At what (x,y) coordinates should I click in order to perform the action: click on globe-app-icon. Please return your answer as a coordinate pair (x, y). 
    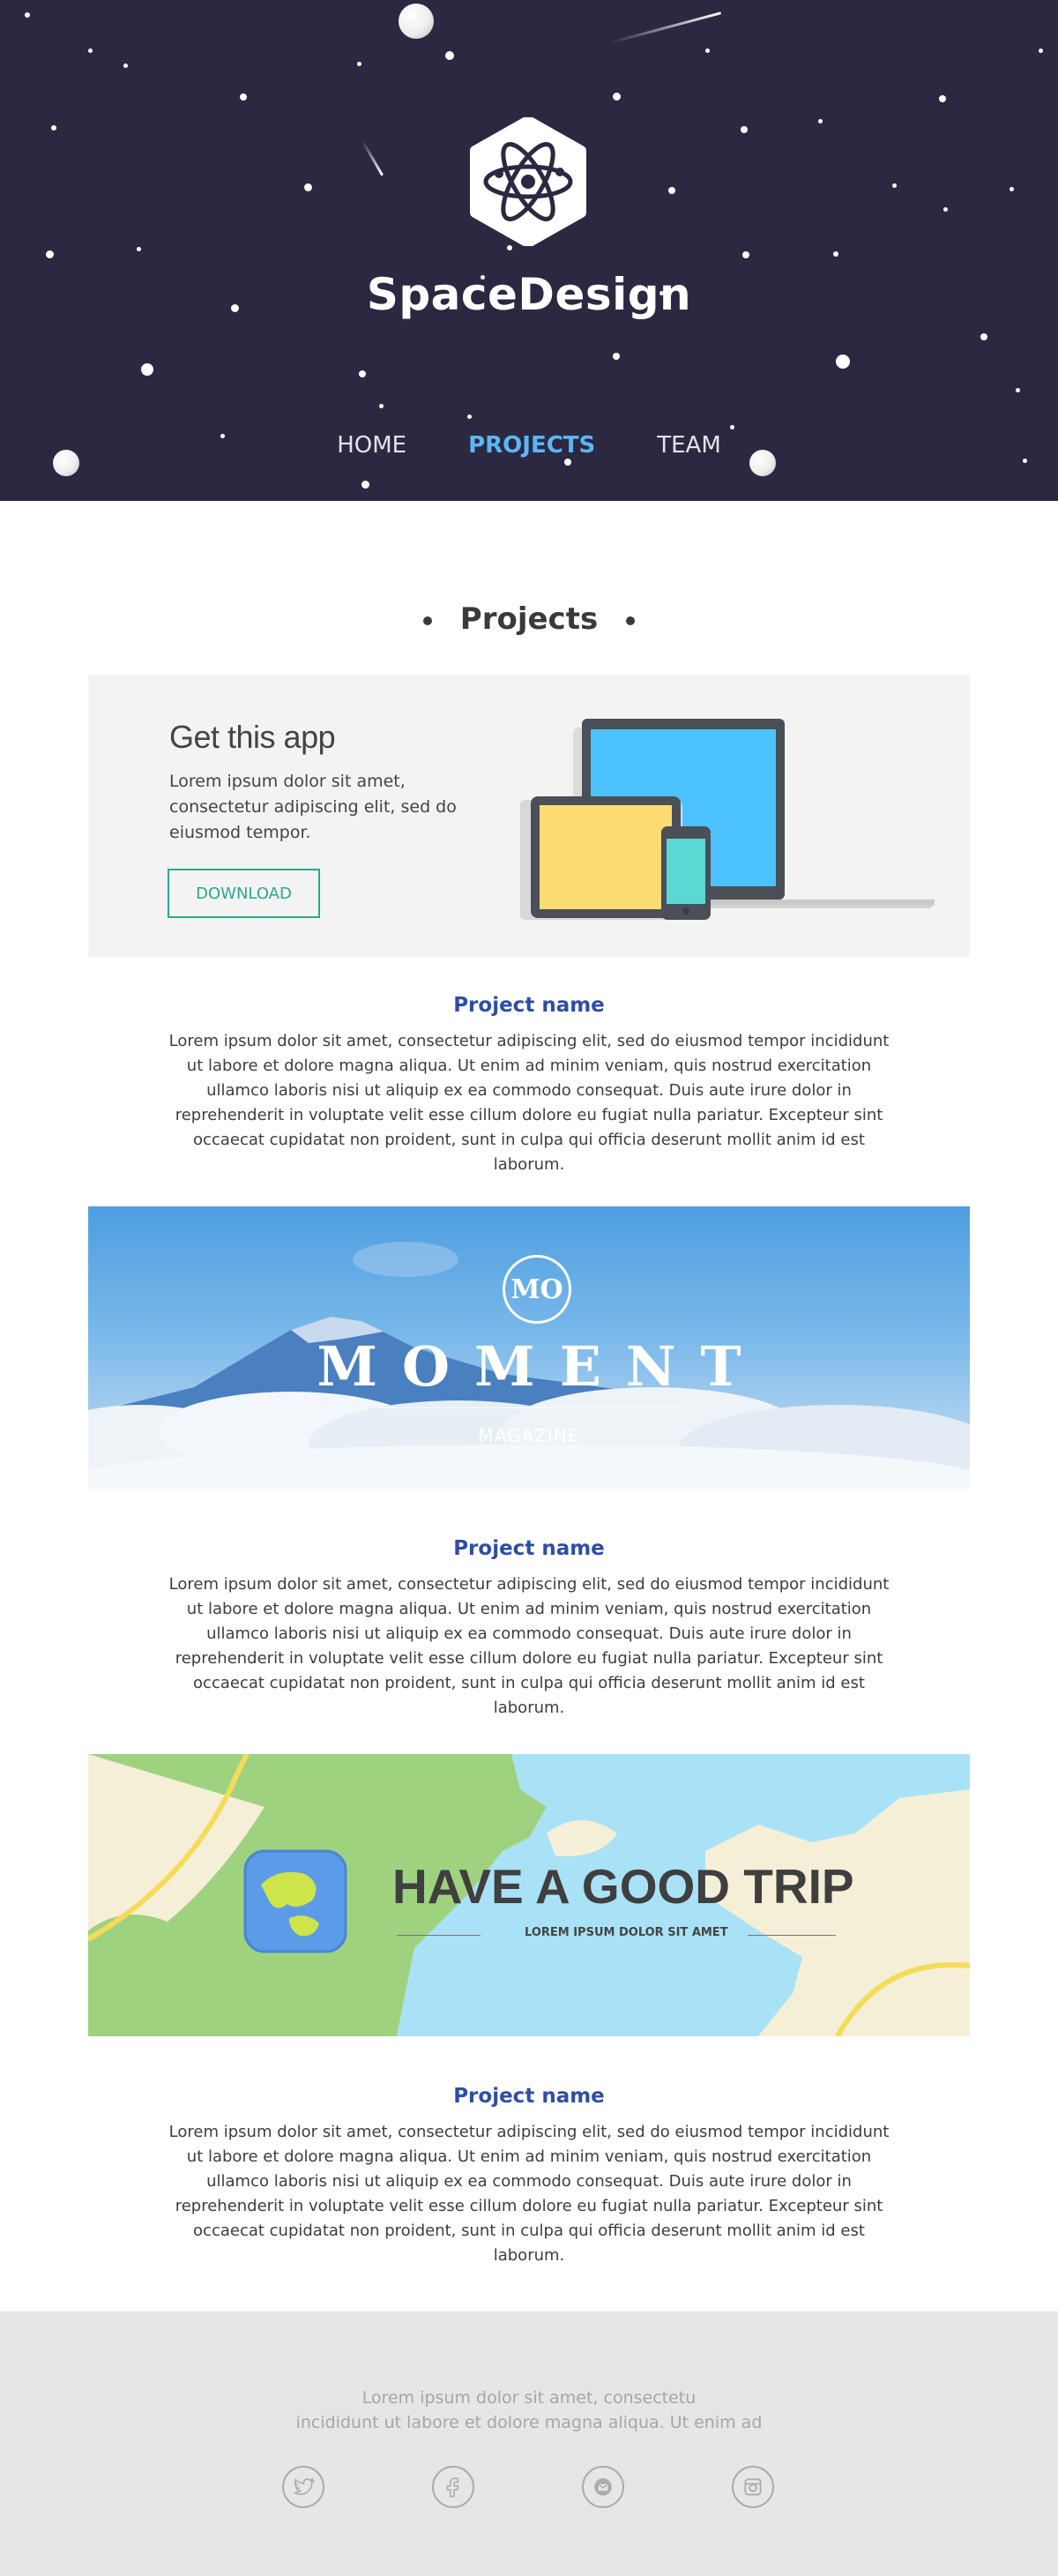
    Looking at the image, I should click on (295, 1901).